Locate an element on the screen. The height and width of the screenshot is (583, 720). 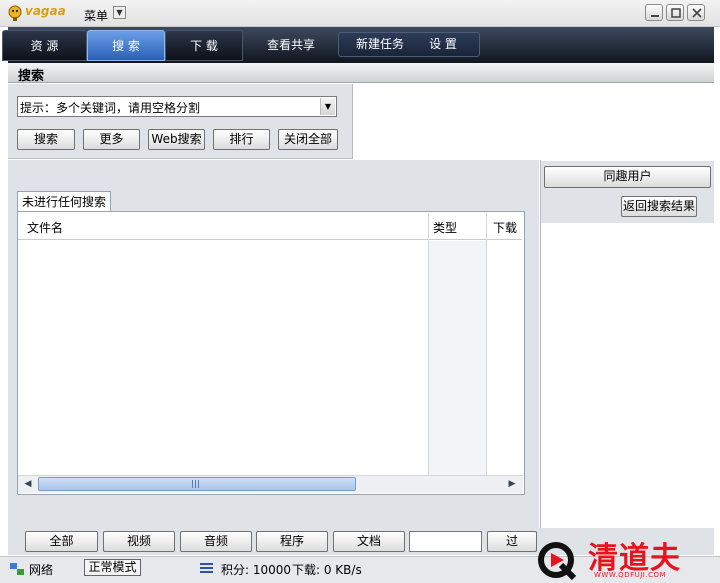
web-search-button: Web搜索 is located at coordinates (176, 139).